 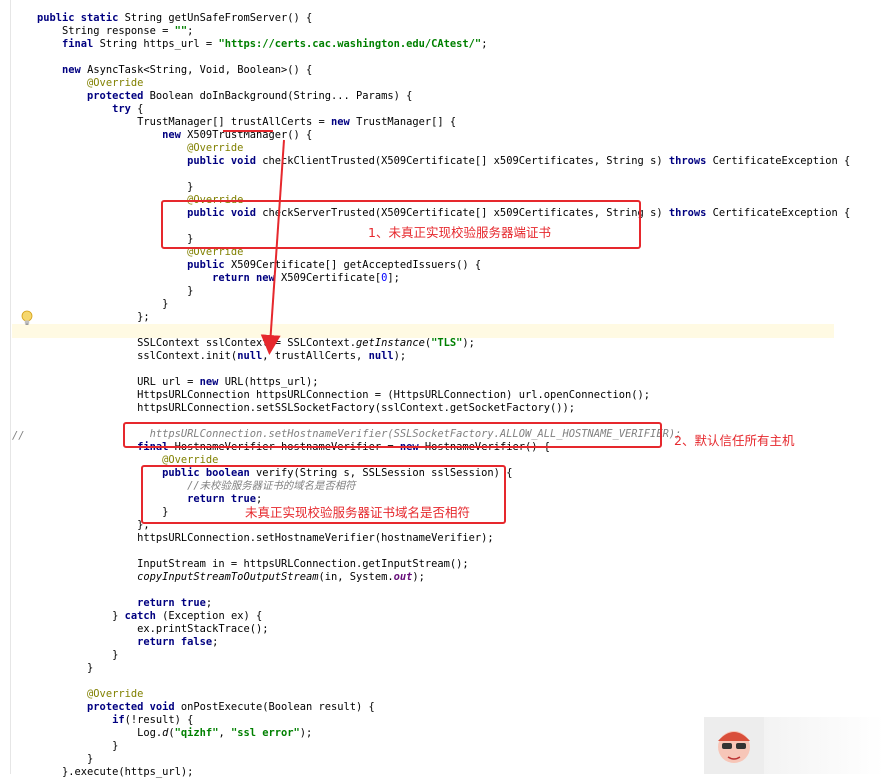 I want to click on watermark-avatar, so click(x=734, y=745).